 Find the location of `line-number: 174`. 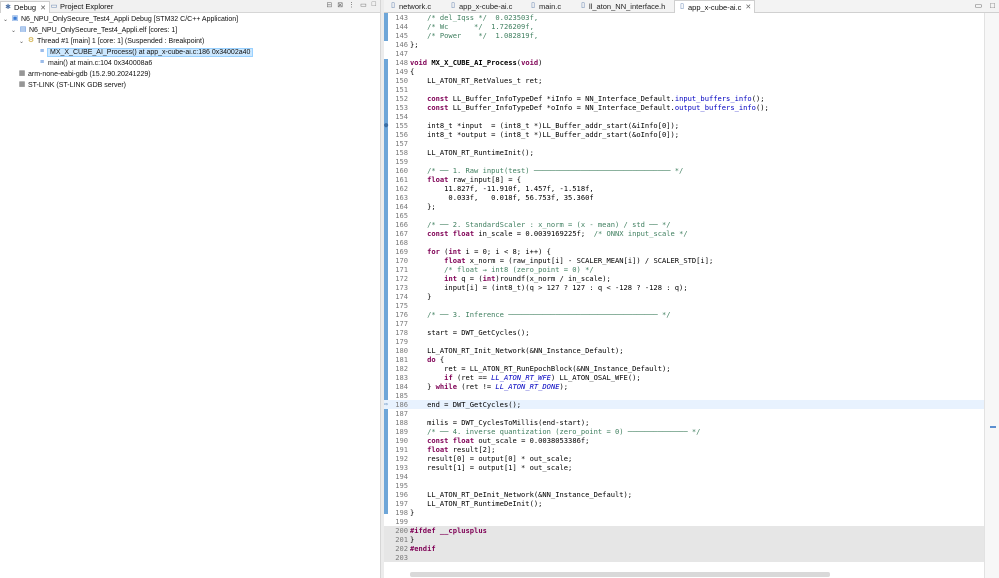

line-number: 174 is located at coordinates (399, 296).